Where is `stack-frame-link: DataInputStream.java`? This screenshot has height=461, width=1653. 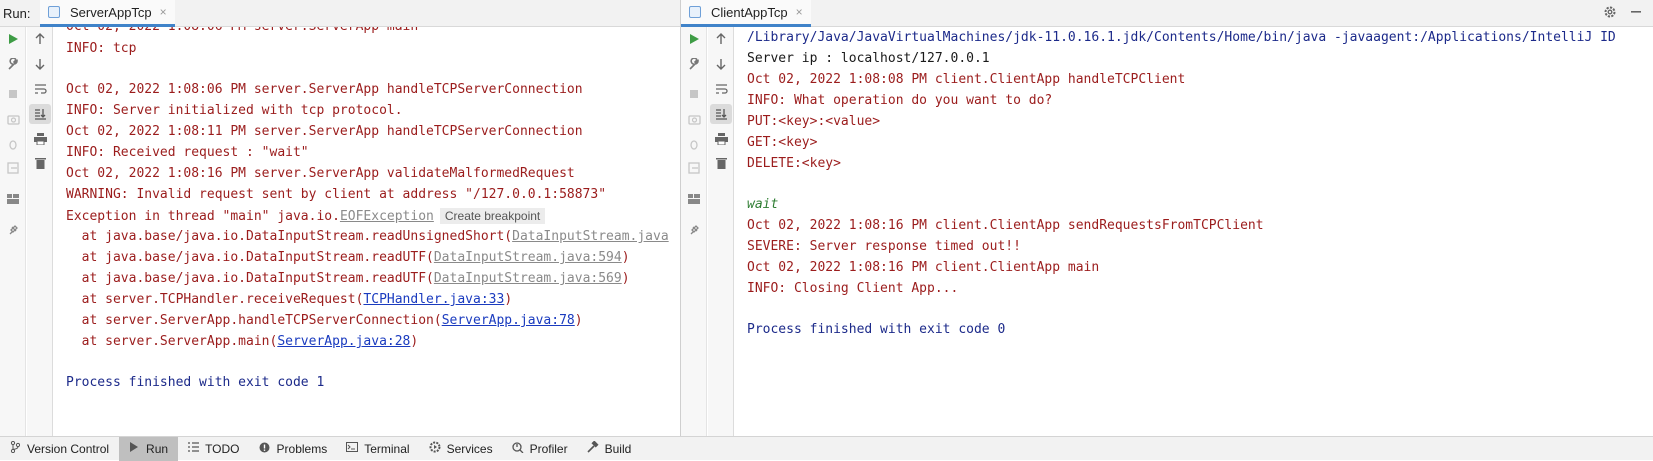
stack-frame-link: DataInputStream.java is located at coordinates (590, 236).